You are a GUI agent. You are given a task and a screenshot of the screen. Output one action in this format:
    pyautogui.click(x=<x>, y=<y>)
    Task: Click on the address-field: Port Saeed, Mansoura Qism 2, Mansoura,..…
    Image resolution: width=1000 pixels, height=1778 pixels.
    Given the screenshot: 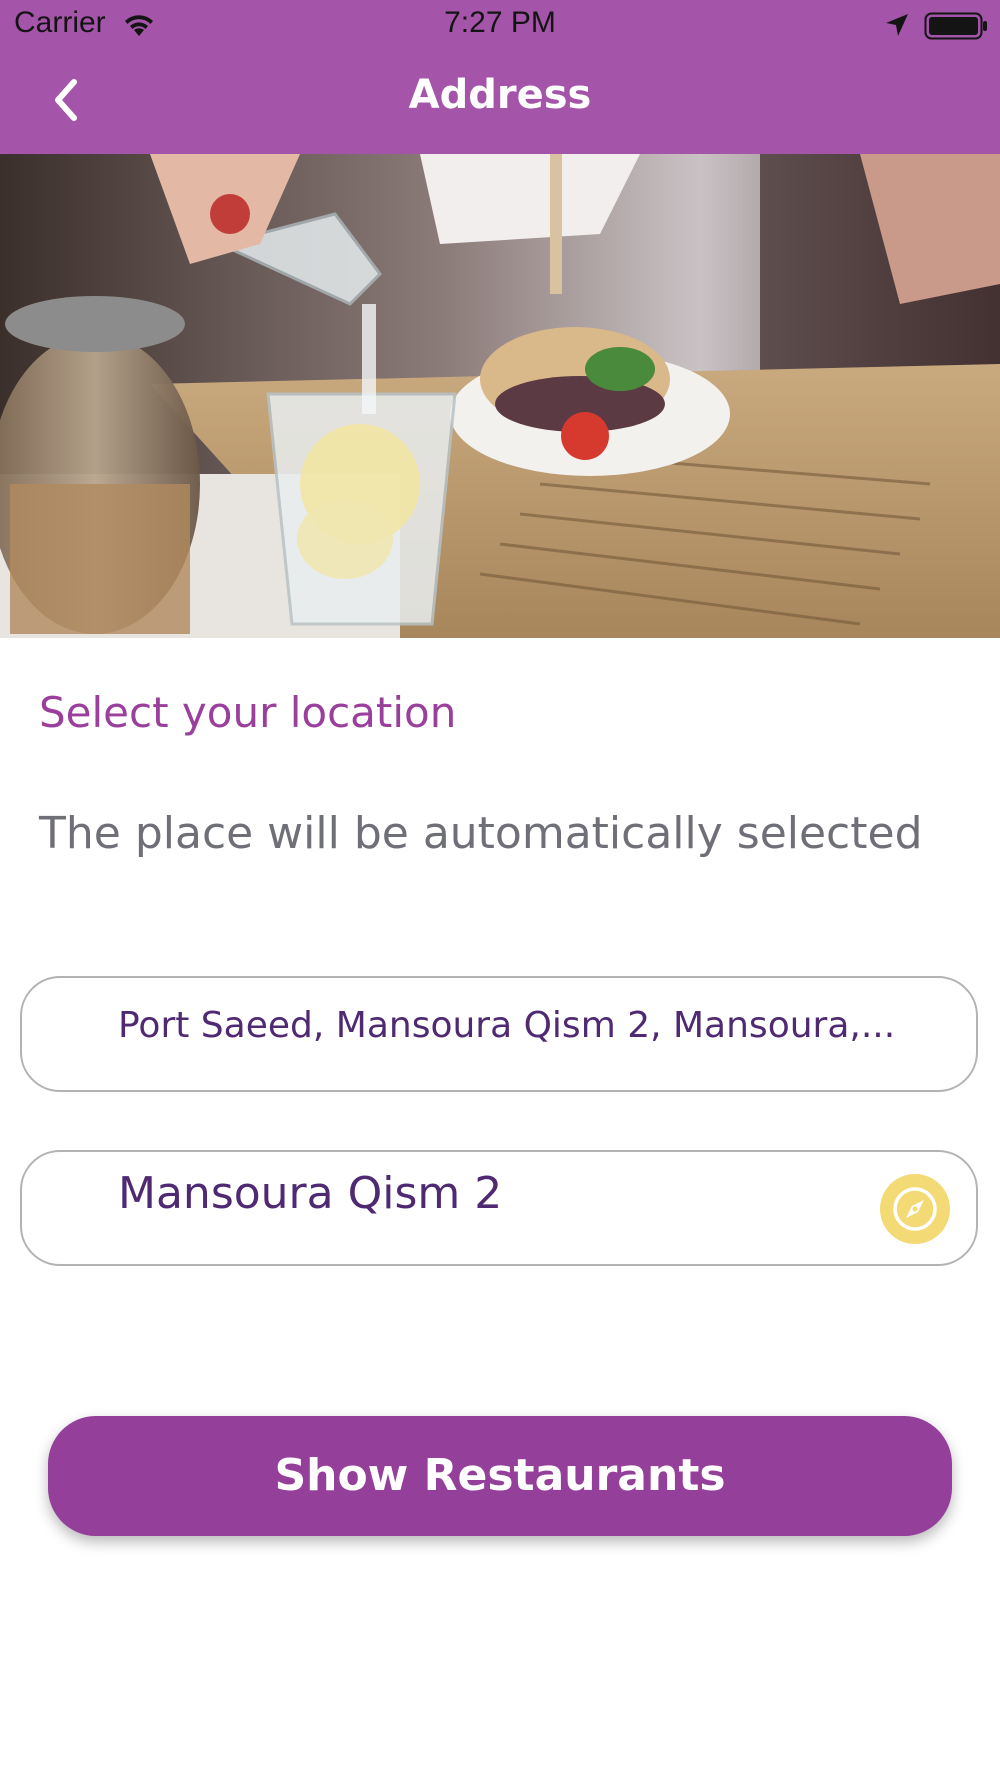 What is the action you would take?
    pyautogui.click(x=499, y=1034)
    